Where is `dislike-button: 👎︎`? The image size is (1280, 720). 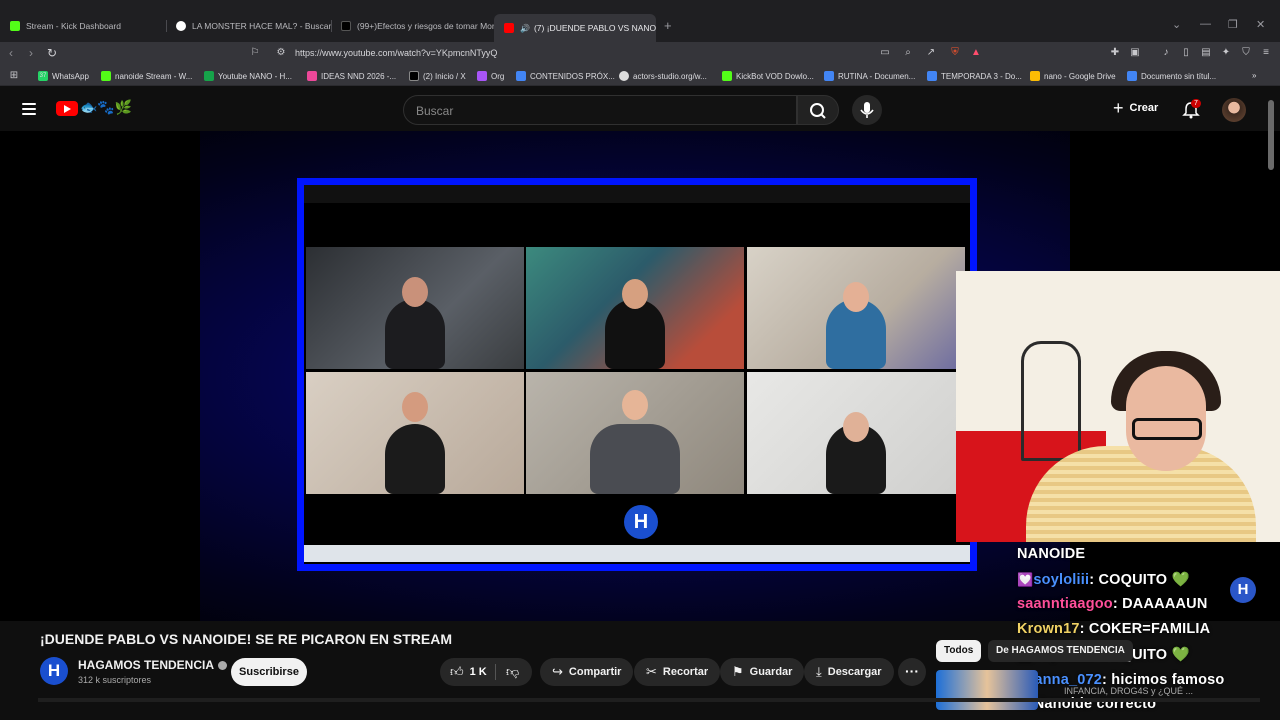 dislike-button: 👎︎ is located at coordinates (512, 672).